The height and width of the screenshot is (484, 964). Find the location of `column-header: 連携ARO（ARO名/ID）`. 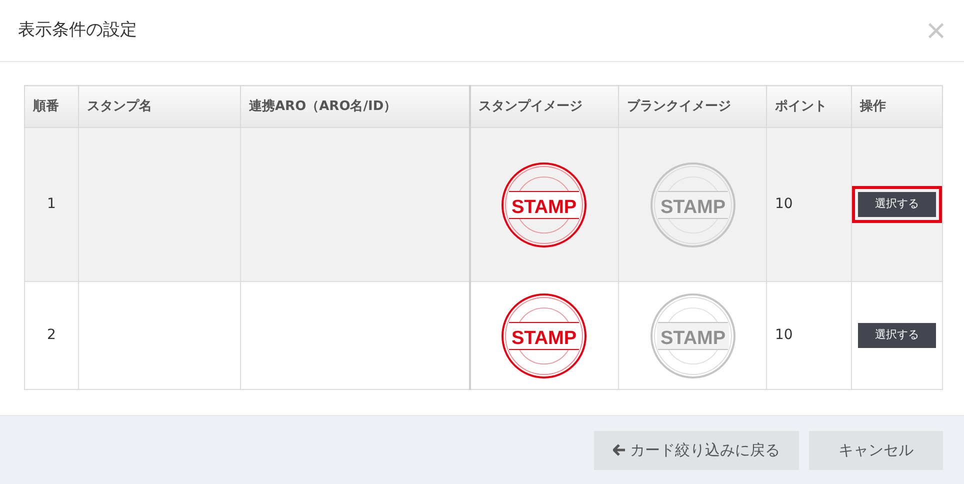

column-header: 連携ARO（ARO名/ID） is located at coordinates (355, 107).